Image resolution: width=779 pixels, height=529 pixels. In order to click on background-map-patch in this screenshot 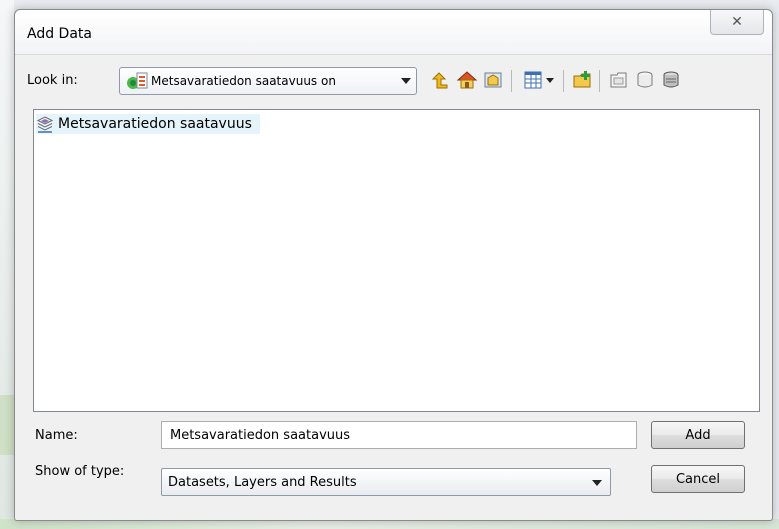, I will do `click(7, 425)`.